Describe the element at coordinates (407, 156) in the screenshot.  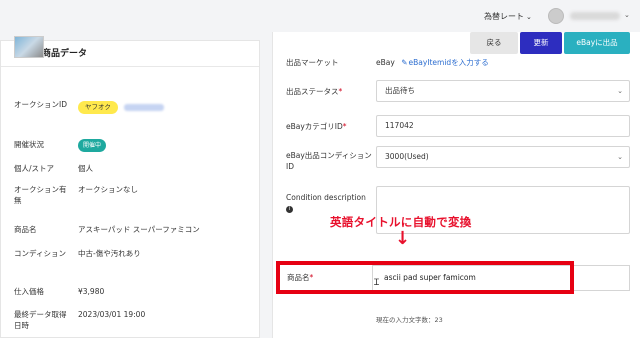
I see `ebay-condition-value: 3000(Used)` at that location.